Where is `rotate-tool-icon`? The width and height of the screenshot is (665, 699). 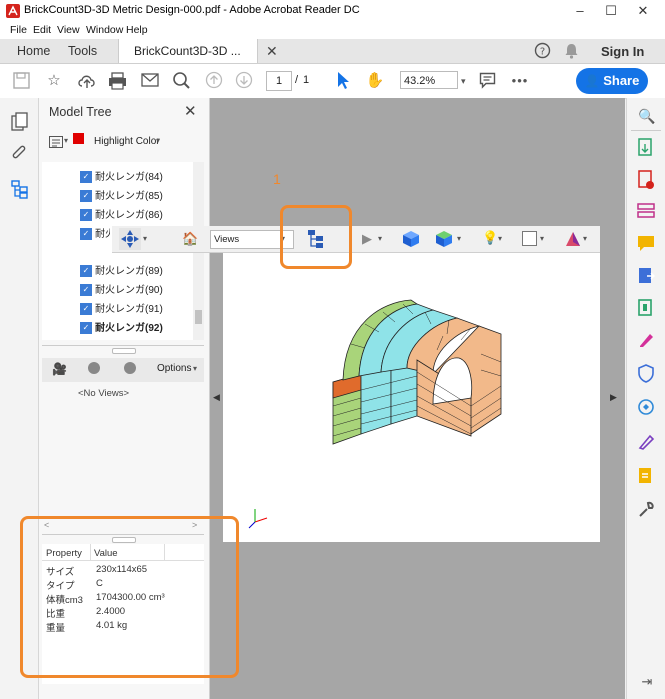
rotate-tool-icon is located at coordinates (130, 239).